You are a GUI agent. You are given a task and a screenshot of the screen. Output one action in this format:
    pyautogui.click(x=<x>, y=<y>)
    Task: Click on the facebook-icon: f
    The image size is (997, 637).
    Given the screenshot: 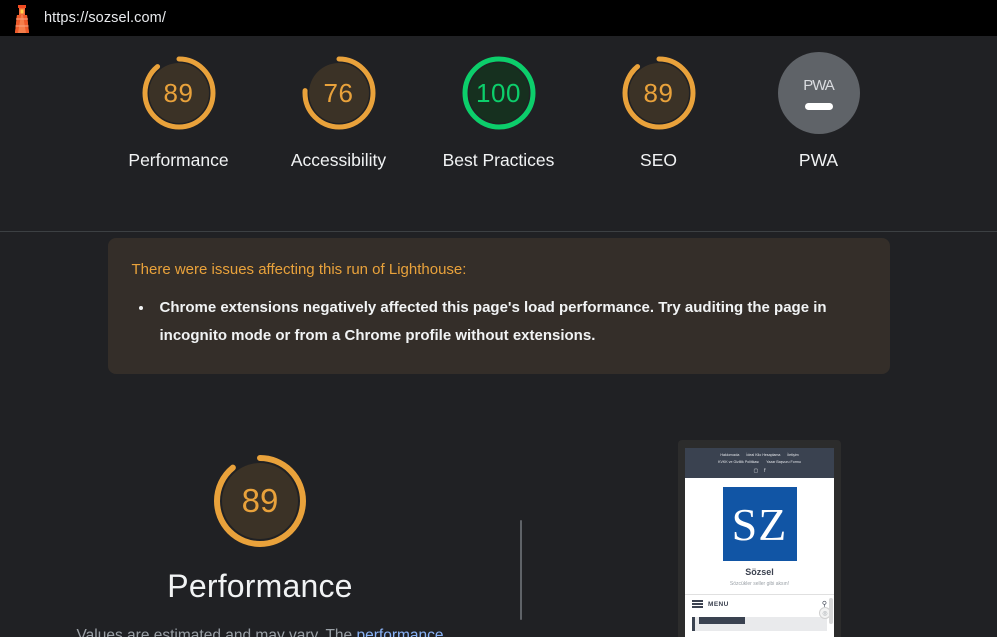 What is the action you would take?
    pyautogui.click(x=765, y=471)
    